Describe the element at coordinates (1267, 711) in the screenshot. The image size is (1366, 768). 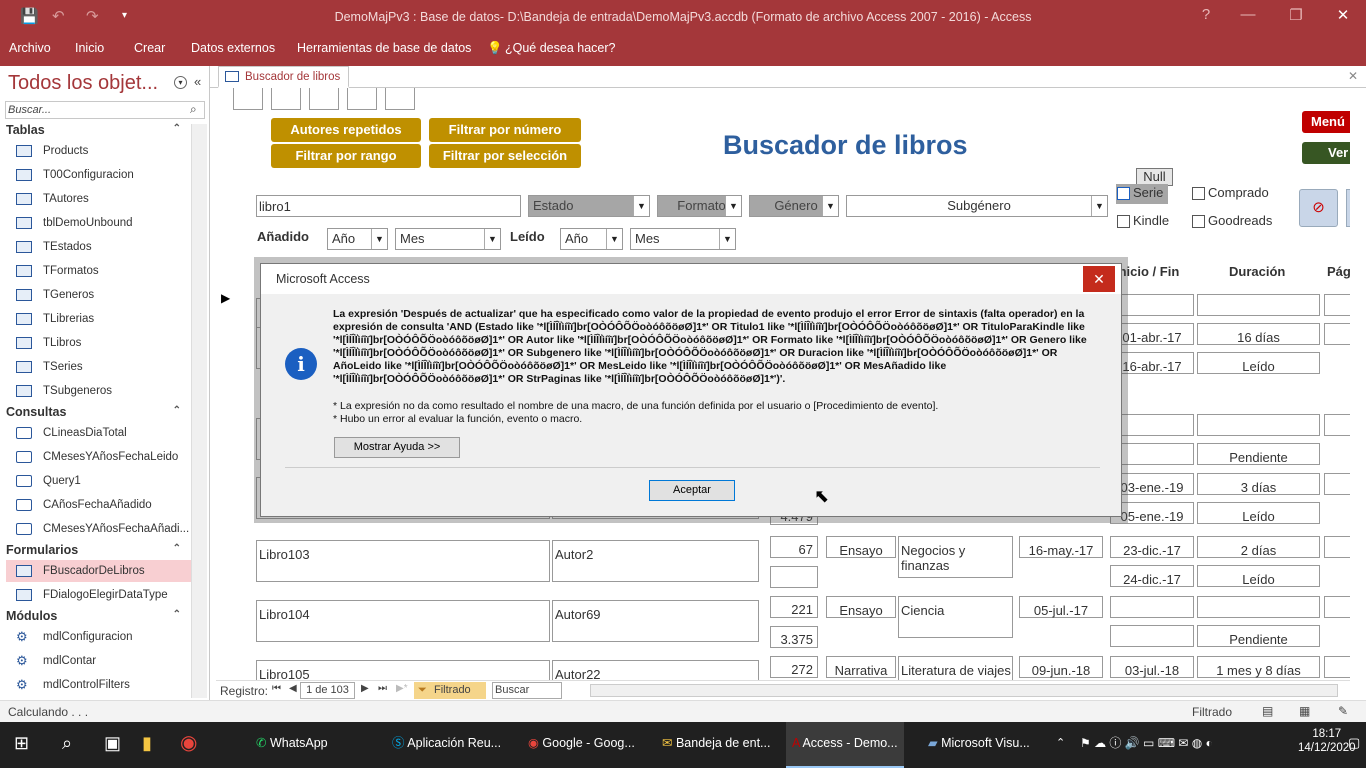
I see `form-view-icon: ▤` at that location.